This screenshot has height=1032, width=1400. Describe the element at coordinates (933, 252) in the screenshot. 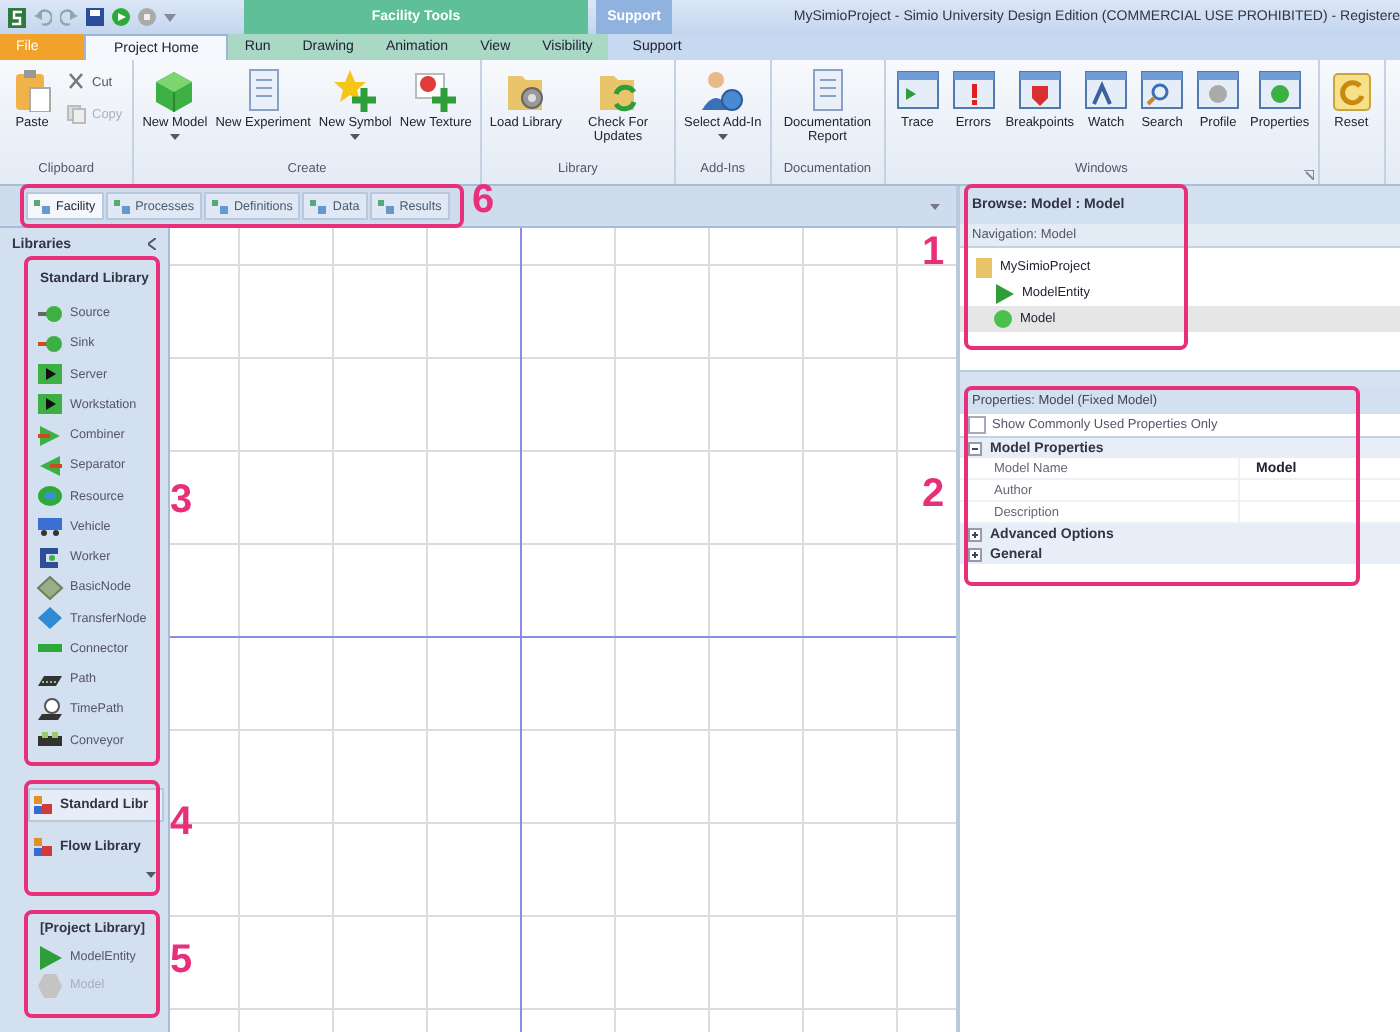

I see `callout-number: 1` at that location.